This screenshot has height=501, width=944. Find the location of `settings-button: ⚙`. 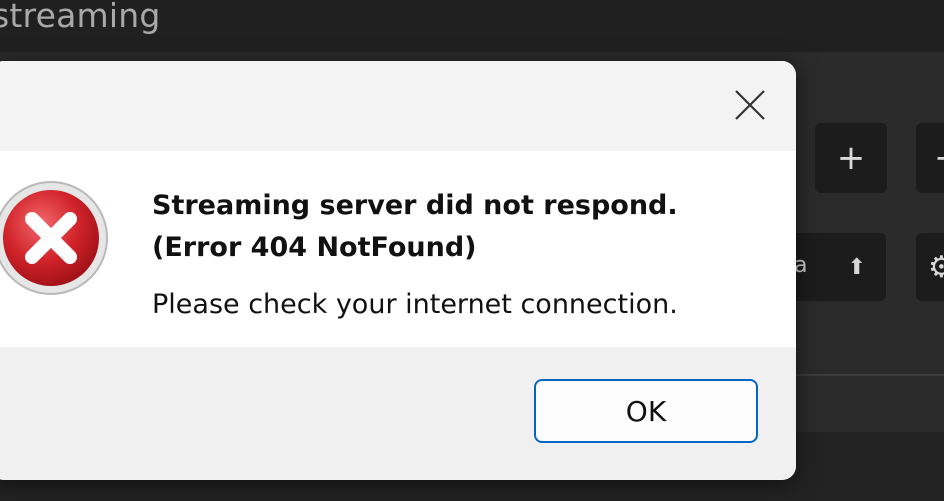

settings-button: ⚙ is located at coordinates (930, 267).